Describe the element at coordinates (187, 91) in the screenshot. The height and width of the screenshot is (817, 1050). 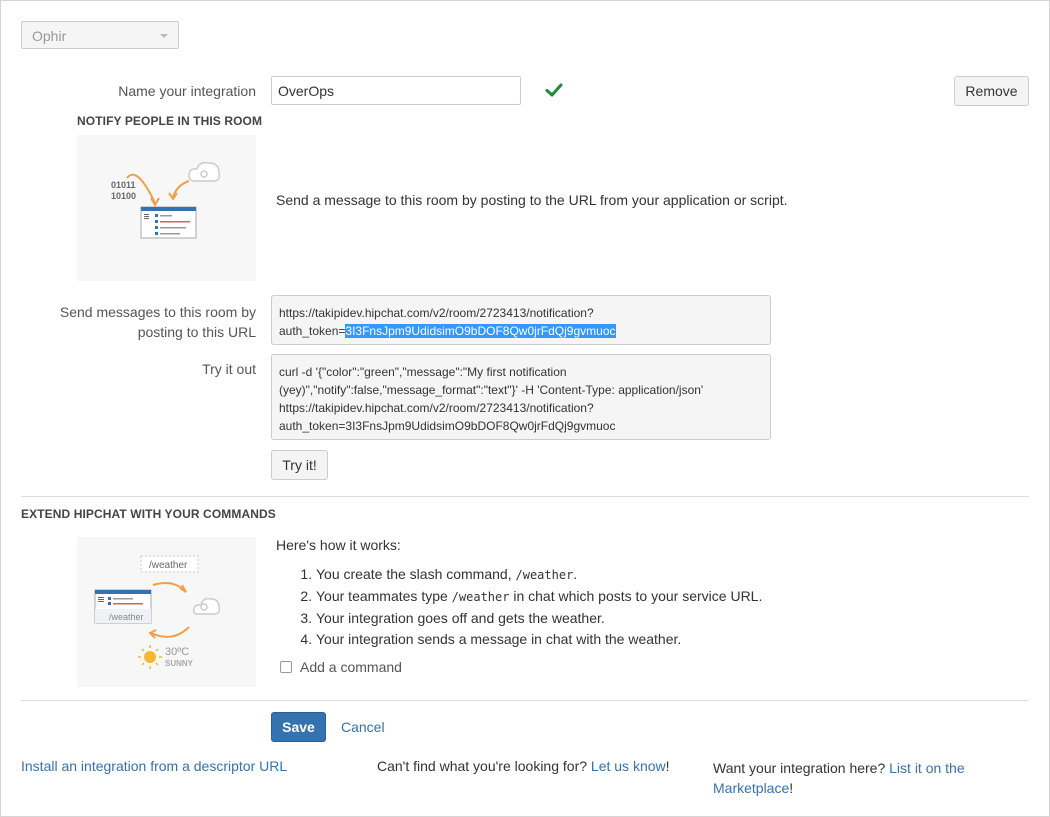
I see `integration-name-label: Name your integration` at that location.